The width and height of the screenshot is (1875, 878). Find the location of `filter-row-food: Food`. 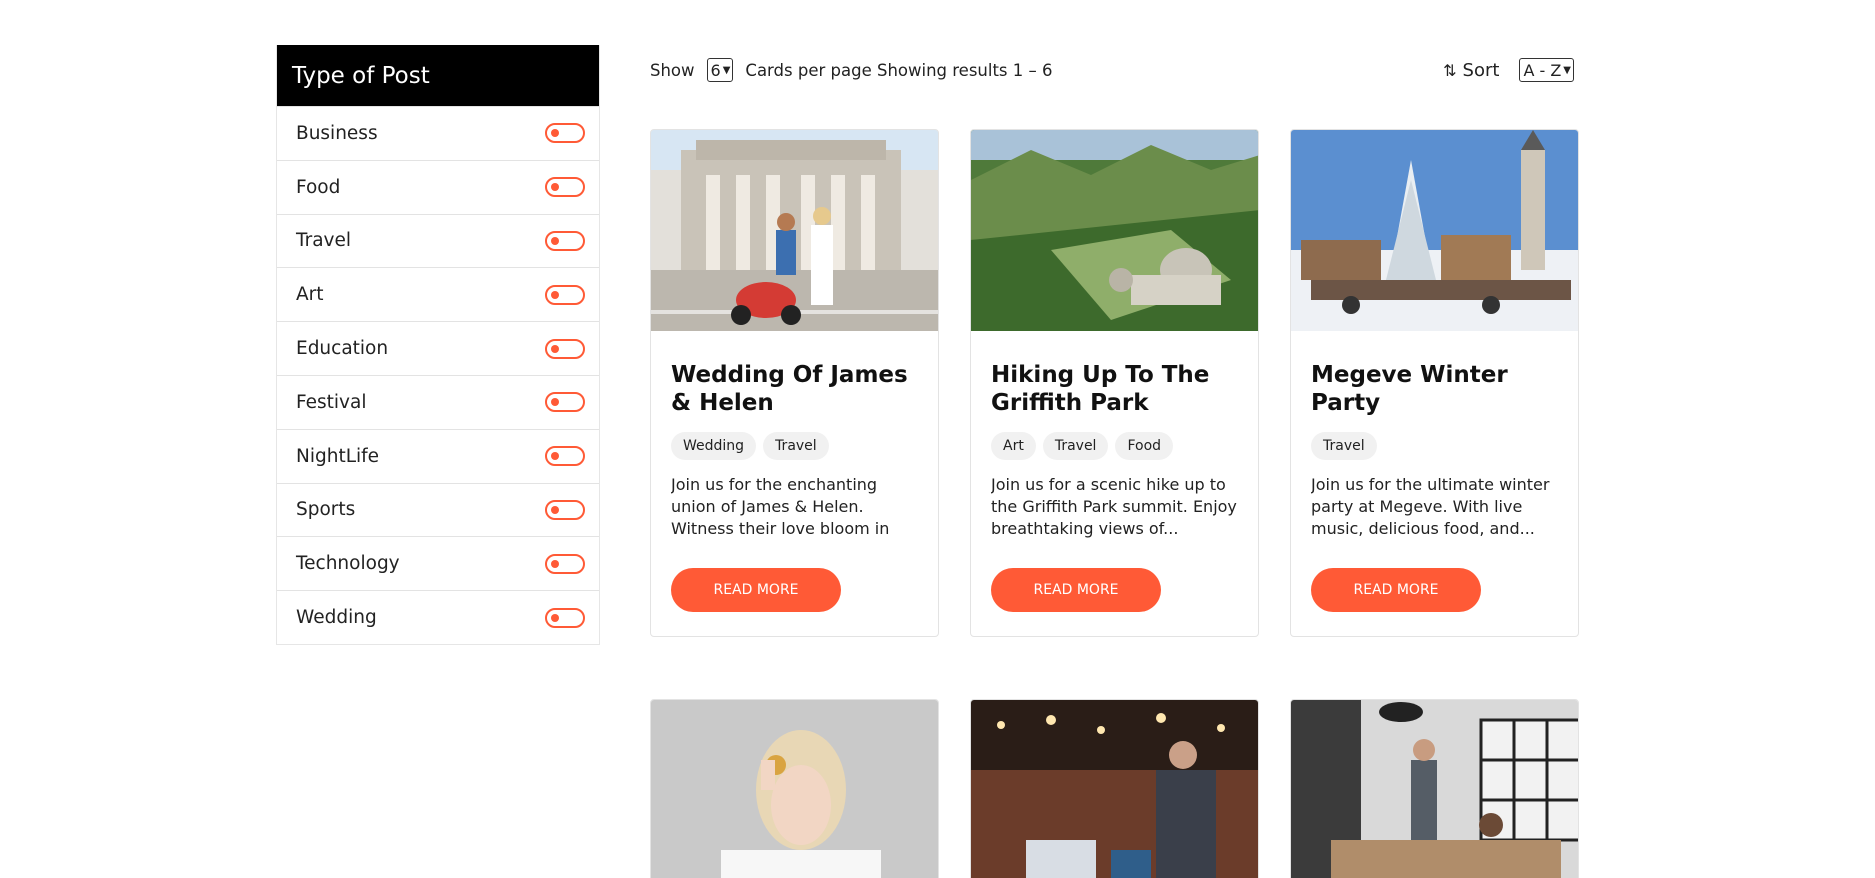

filter-row-food: Food is located at coordinates (438, 186).